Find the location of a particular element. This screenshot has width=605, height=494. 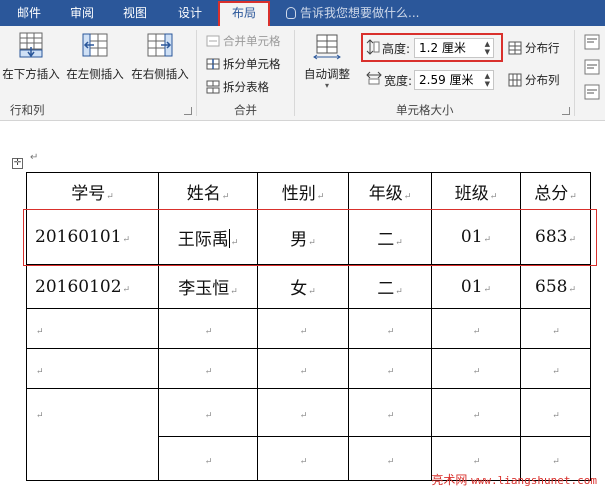

autofit-icon is located at coordinates (327, 47).